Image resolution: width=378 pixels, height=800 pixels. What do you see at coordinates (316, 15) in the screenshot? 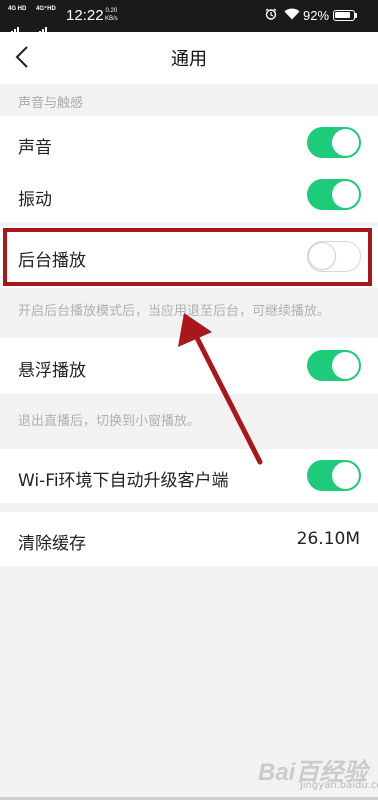
I see `battery-percent: 92%` at bounding box center [316, 15].